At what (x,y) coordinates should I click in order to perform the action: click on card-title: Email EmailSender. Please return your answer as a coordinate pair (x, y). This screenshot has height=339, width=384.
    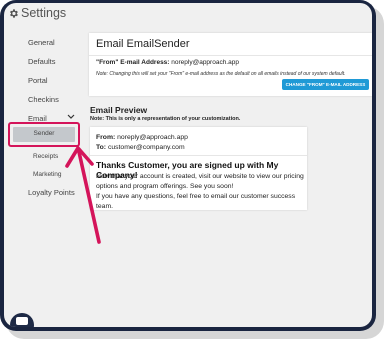
    Looking at the image, I should click on (143, 44).